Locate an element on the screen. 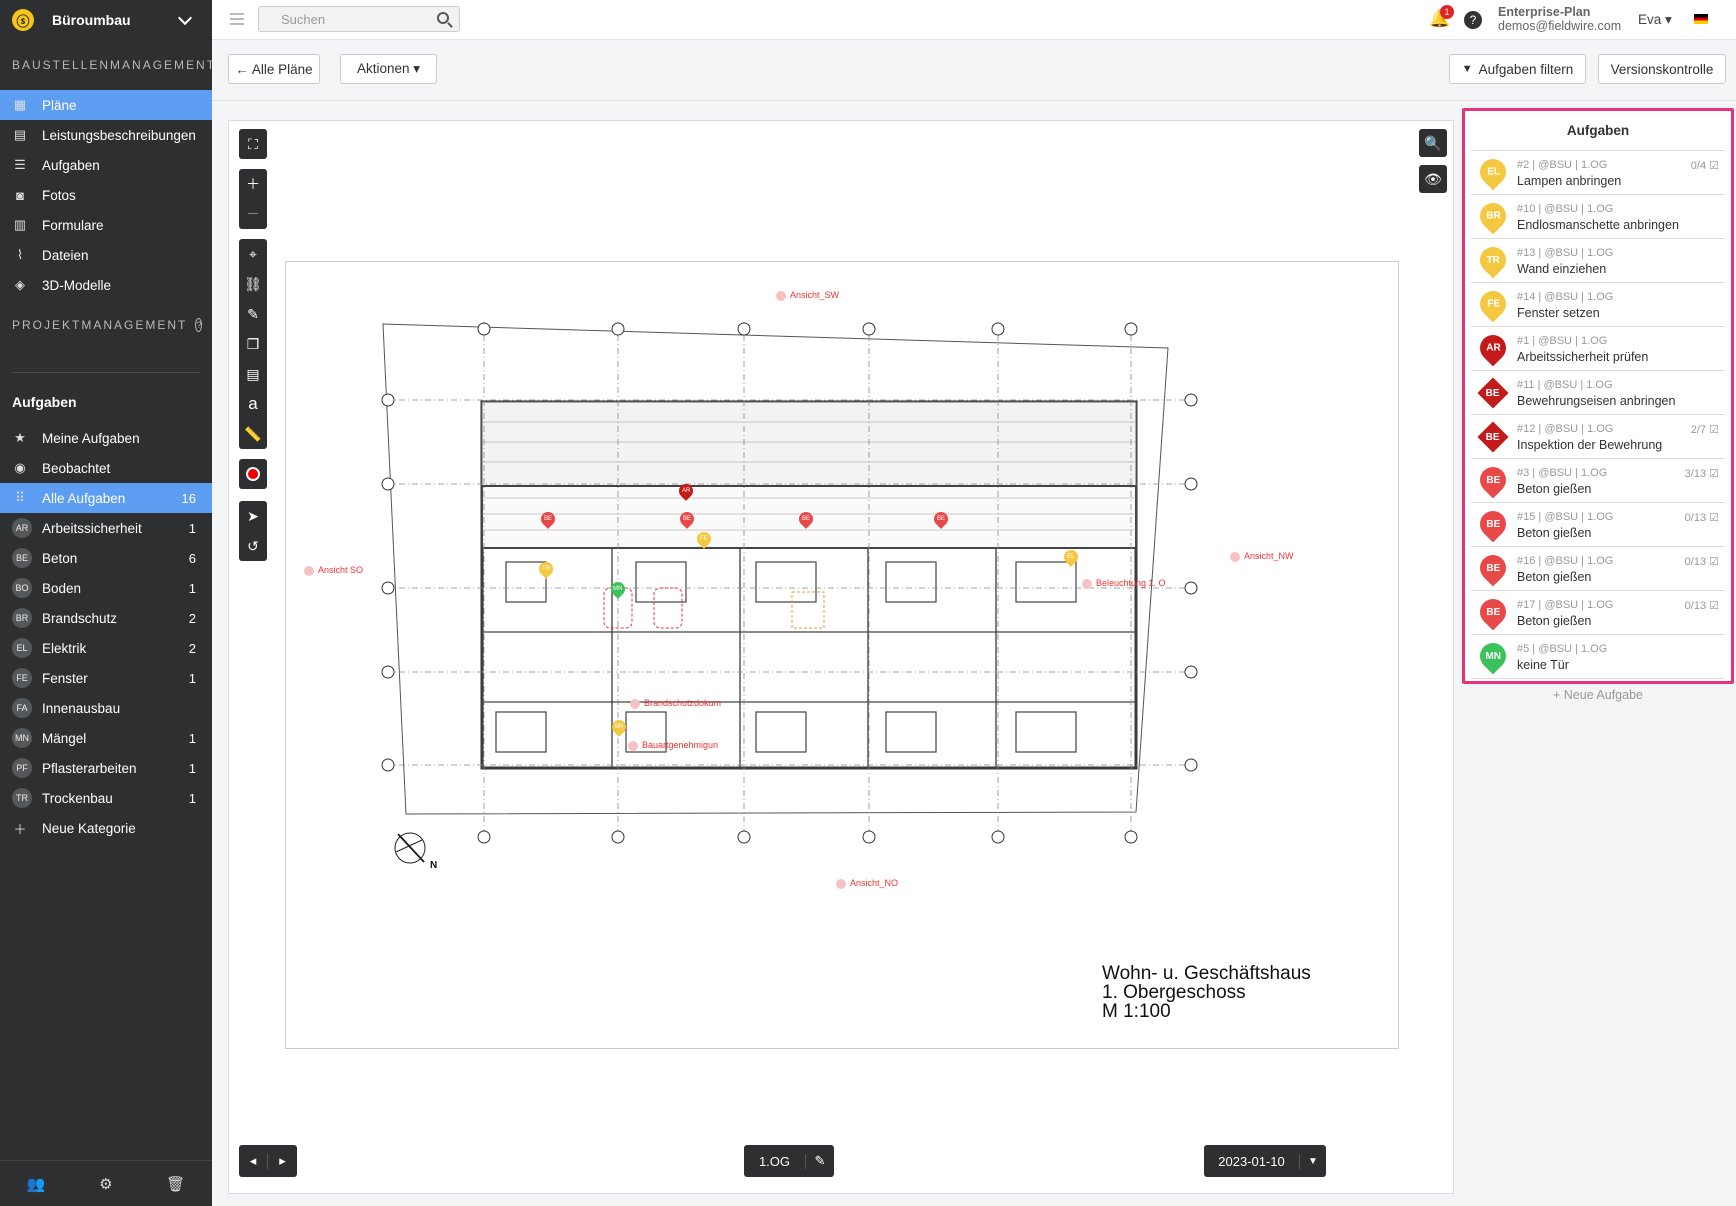  visibility-eye-icon: 👁 is located at coordinates (1433, 179).